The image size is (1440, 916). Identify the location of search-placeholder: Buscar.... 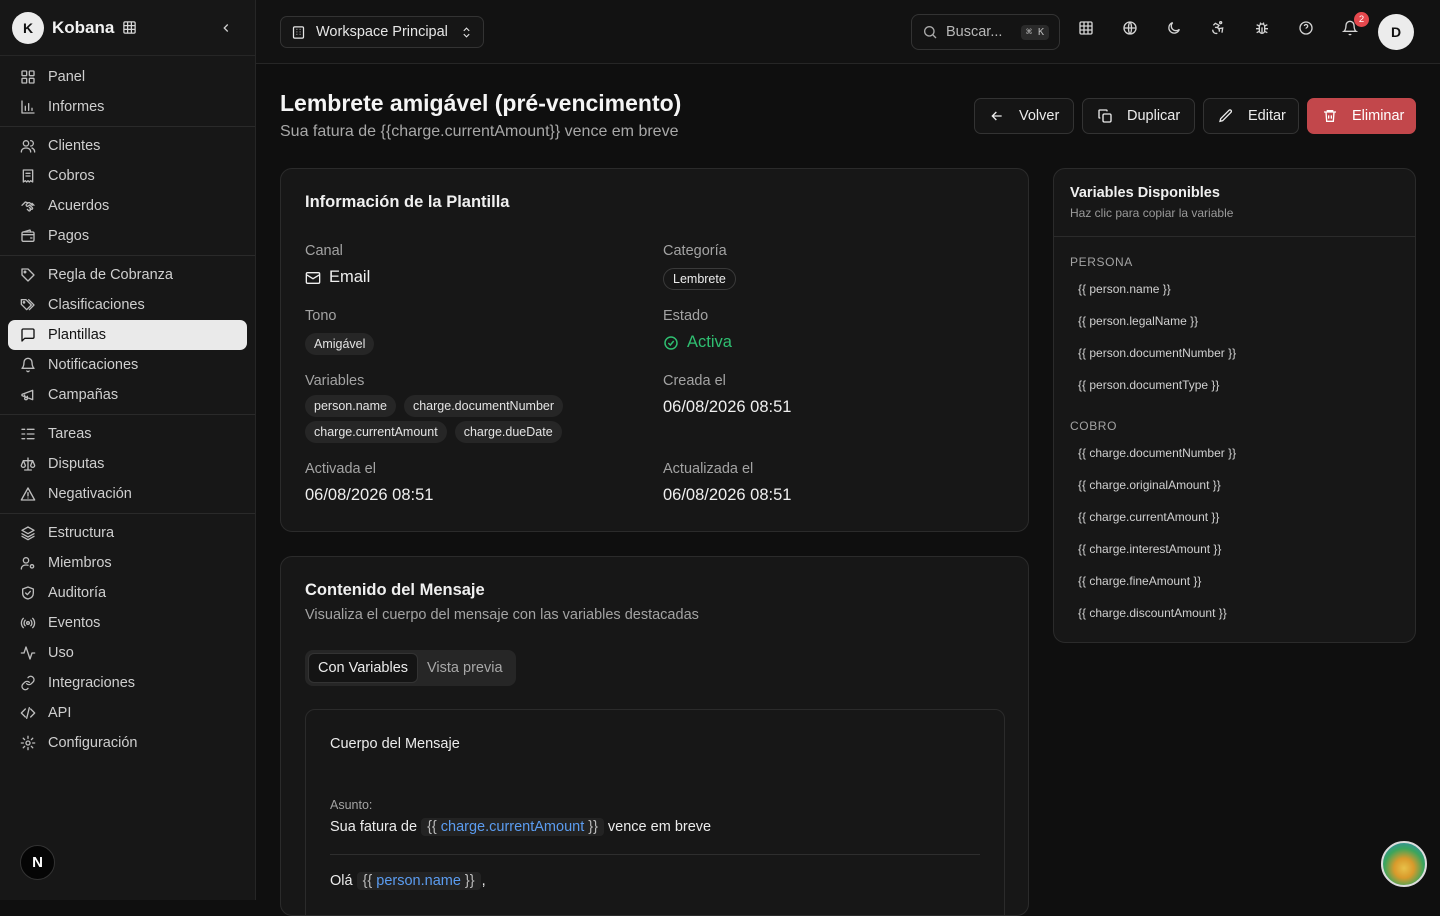
(974, 32).